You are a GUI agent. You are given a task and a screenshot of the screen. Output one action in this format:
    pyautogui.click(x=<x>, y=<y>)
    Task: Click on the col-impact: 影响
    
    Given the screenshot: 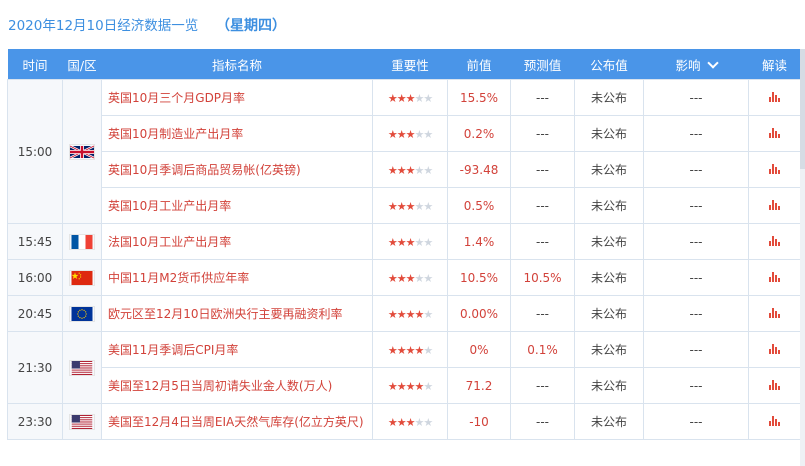 What is the action you would take?
    pyautogui.click(x=696, y=64)
    